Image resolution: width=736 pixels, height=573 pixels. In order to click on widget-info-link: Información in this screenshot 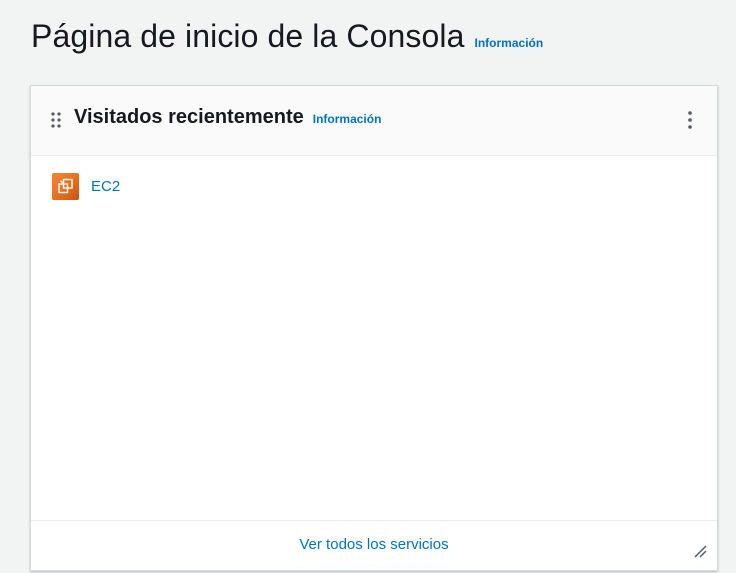, I will do `click(347, 119)`.